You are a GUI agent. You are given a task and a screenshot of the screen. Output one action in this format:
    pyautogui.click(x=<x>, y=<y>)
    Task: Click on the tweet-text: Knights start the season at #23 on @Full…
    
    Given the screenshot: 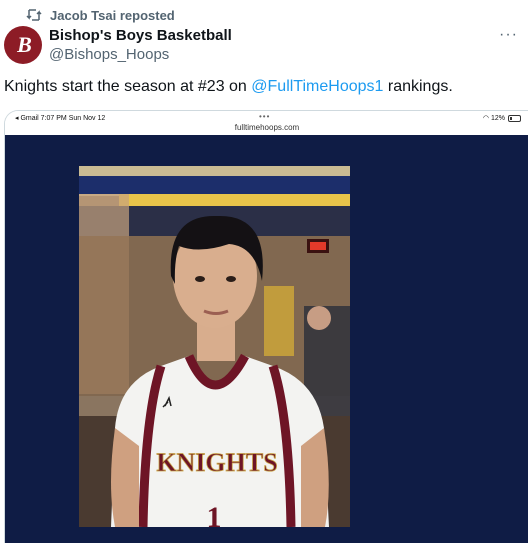 What is the action you would take?
    pyautogui.click(x=228, y=87)
    